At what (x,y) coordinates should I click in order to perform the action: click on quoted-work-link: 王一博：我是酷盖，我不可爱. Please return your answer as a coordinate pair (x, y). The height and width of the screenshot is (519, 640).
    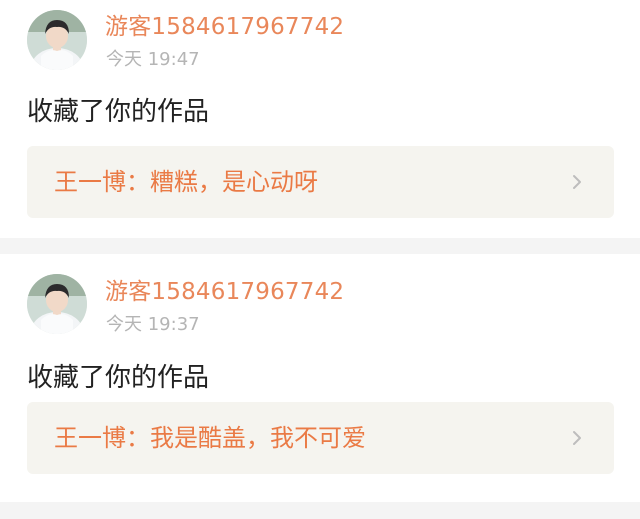
    Looking at the image, I should click on (320, 438).